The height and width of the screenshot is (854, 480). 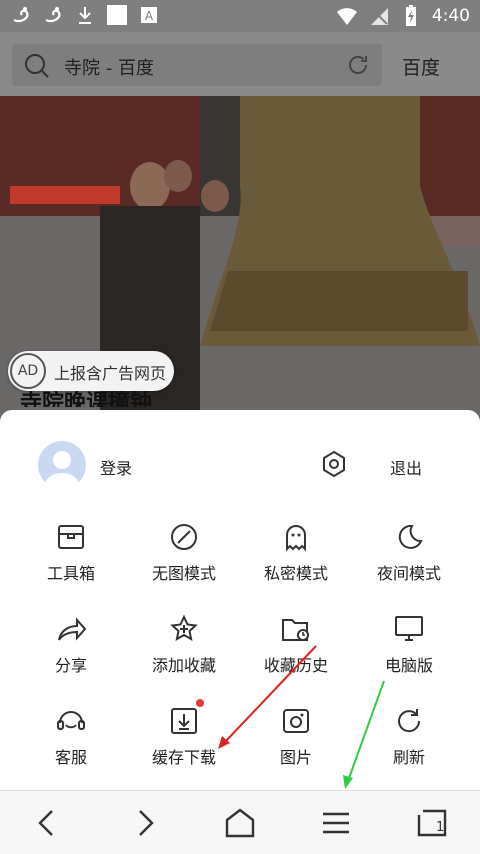 I want to click on download-box-icon, so click(x=184, y=721).